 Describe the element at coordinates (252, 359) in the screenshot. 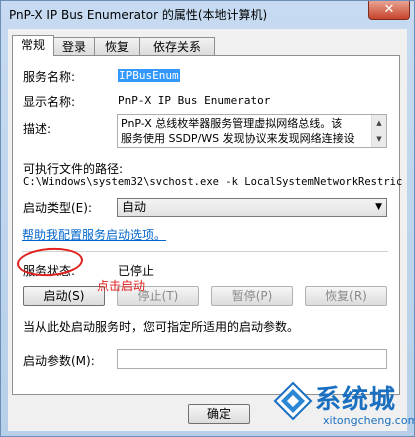

I see `start-params-input` at that location.